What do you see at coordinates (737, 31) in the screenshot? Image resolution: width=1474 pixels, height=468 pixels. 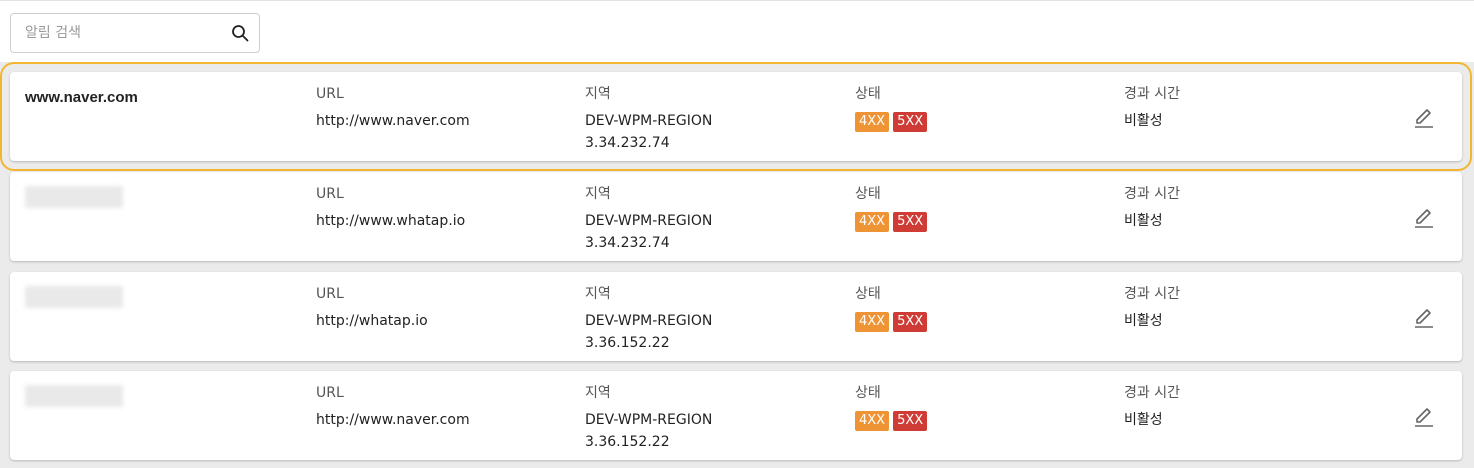 I see `toolbar` at bounding box center [737, 31].